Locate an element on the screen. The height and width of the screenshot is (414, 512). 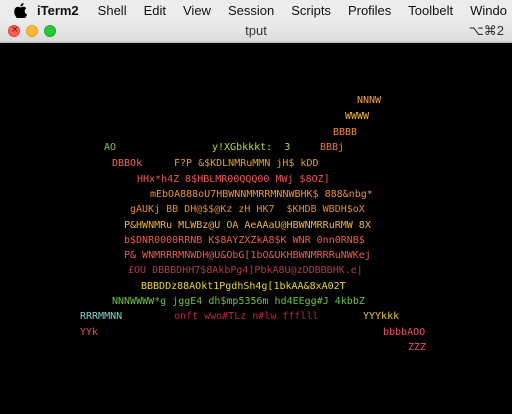
menu-view: View is located at coordinates (197, 10).